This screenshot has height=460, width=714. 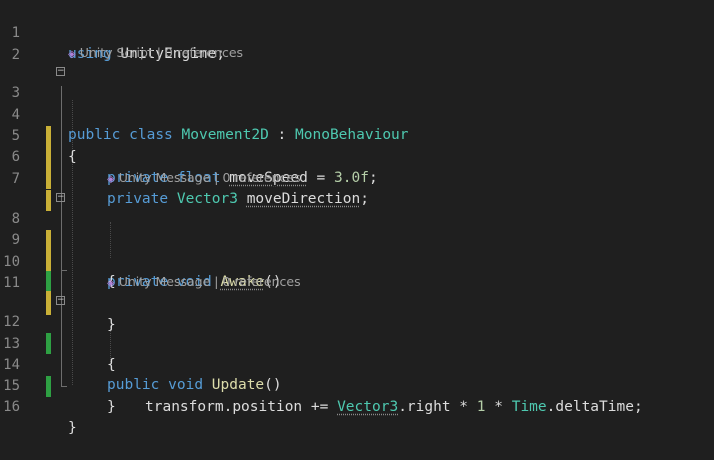 What do you see at coordinates (11, 407) in the screenshot?
I see `line-number: 16` at bounding box center [11, 407].